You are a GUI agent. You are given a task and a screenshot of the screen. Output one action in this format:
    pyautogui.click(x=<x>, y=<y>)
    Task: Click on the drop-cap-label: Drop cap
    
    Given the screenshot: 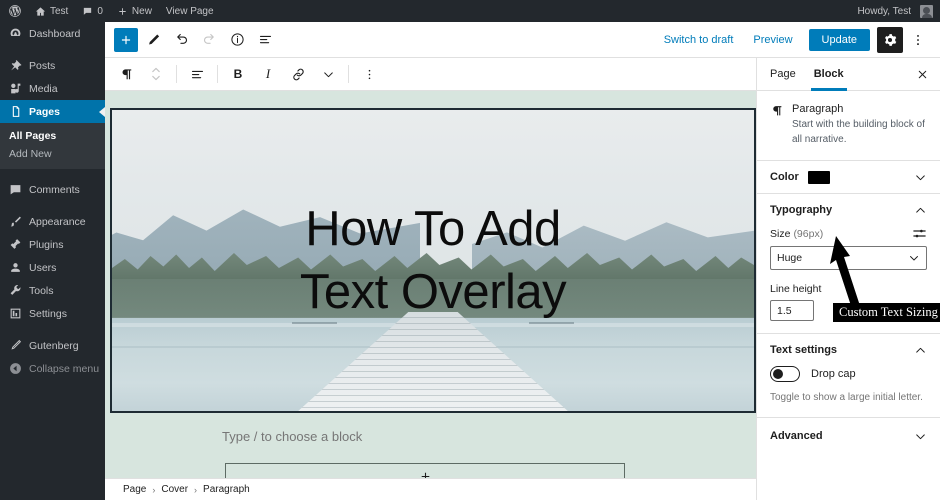 What is the action you would take?
    pyautogui.click(x=833, y=374)
    